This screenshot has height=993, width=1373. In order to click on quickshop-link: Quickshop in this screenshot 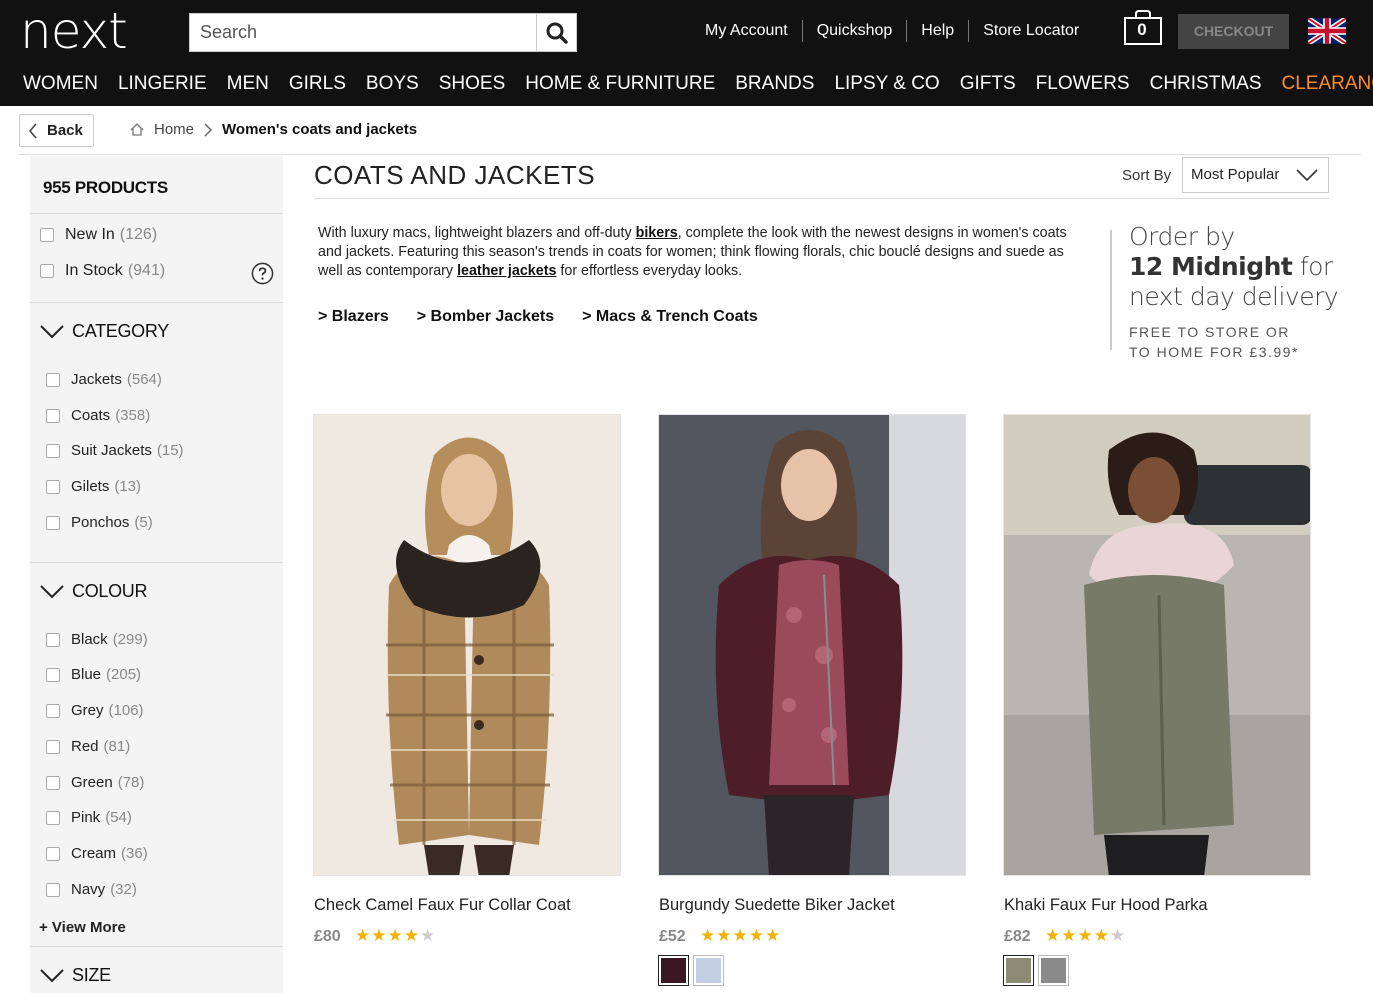, I will do `click(854, 31)`.